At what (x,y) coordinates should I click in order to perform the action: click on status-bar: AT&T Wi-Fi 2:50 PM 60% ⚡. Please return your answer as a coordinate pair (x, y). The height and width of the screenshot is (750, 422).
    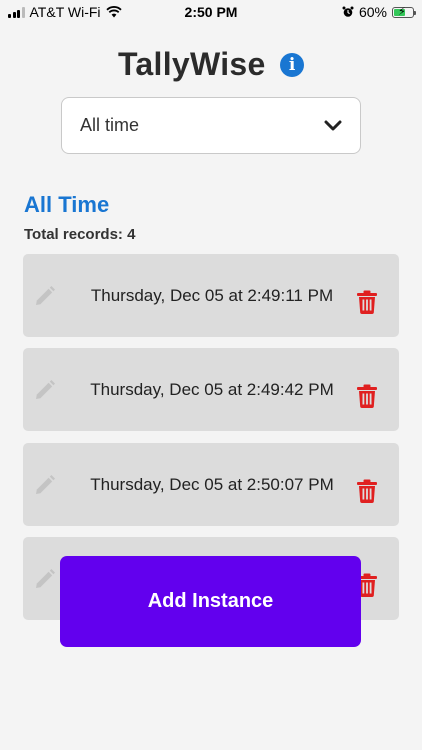
    Looking at the image, I should click on (211, 12).